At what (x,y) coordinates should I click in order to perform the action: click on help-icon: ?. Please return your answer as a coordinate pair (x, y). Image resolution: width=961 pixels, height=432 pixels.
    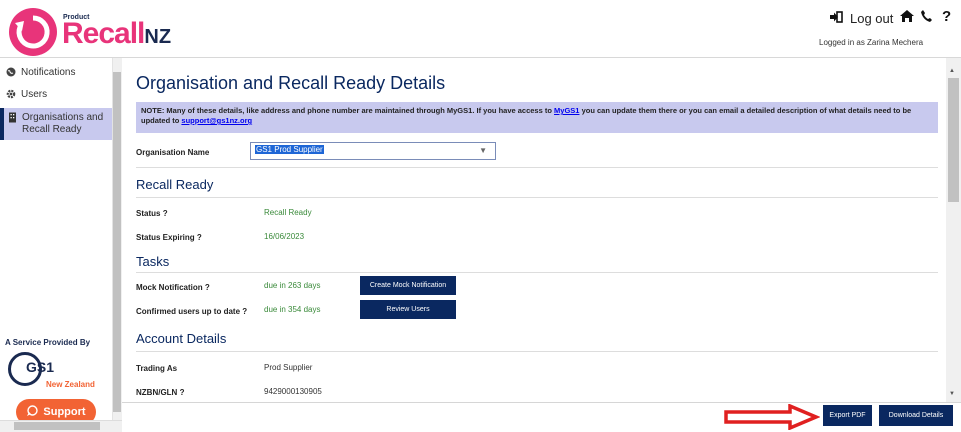
    Looking at the image, I should click on (946, 16).